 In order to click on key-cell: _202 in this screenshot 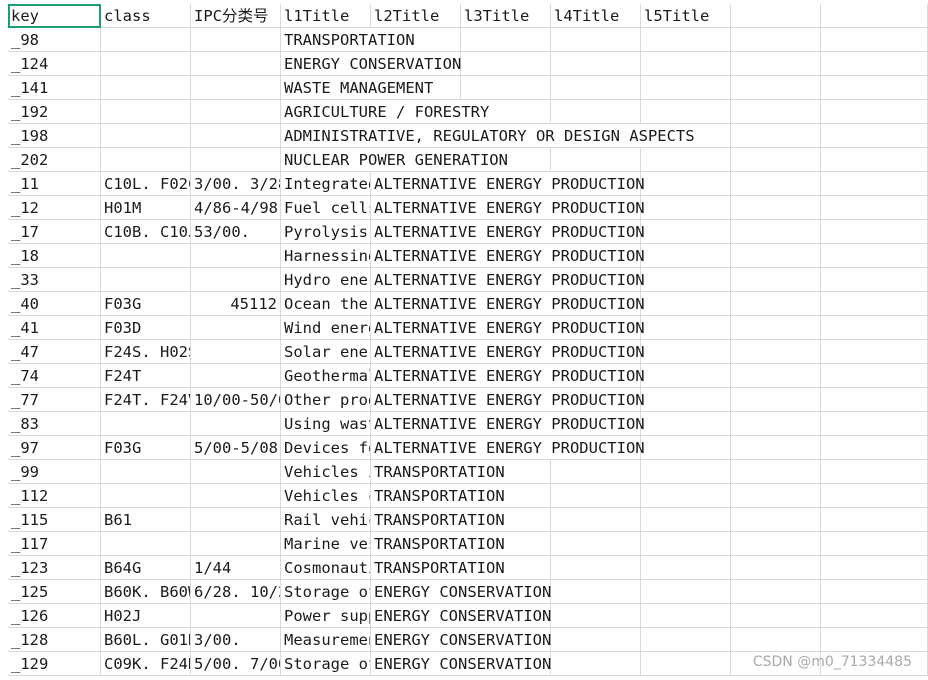, I will do `click(54, 160)`.